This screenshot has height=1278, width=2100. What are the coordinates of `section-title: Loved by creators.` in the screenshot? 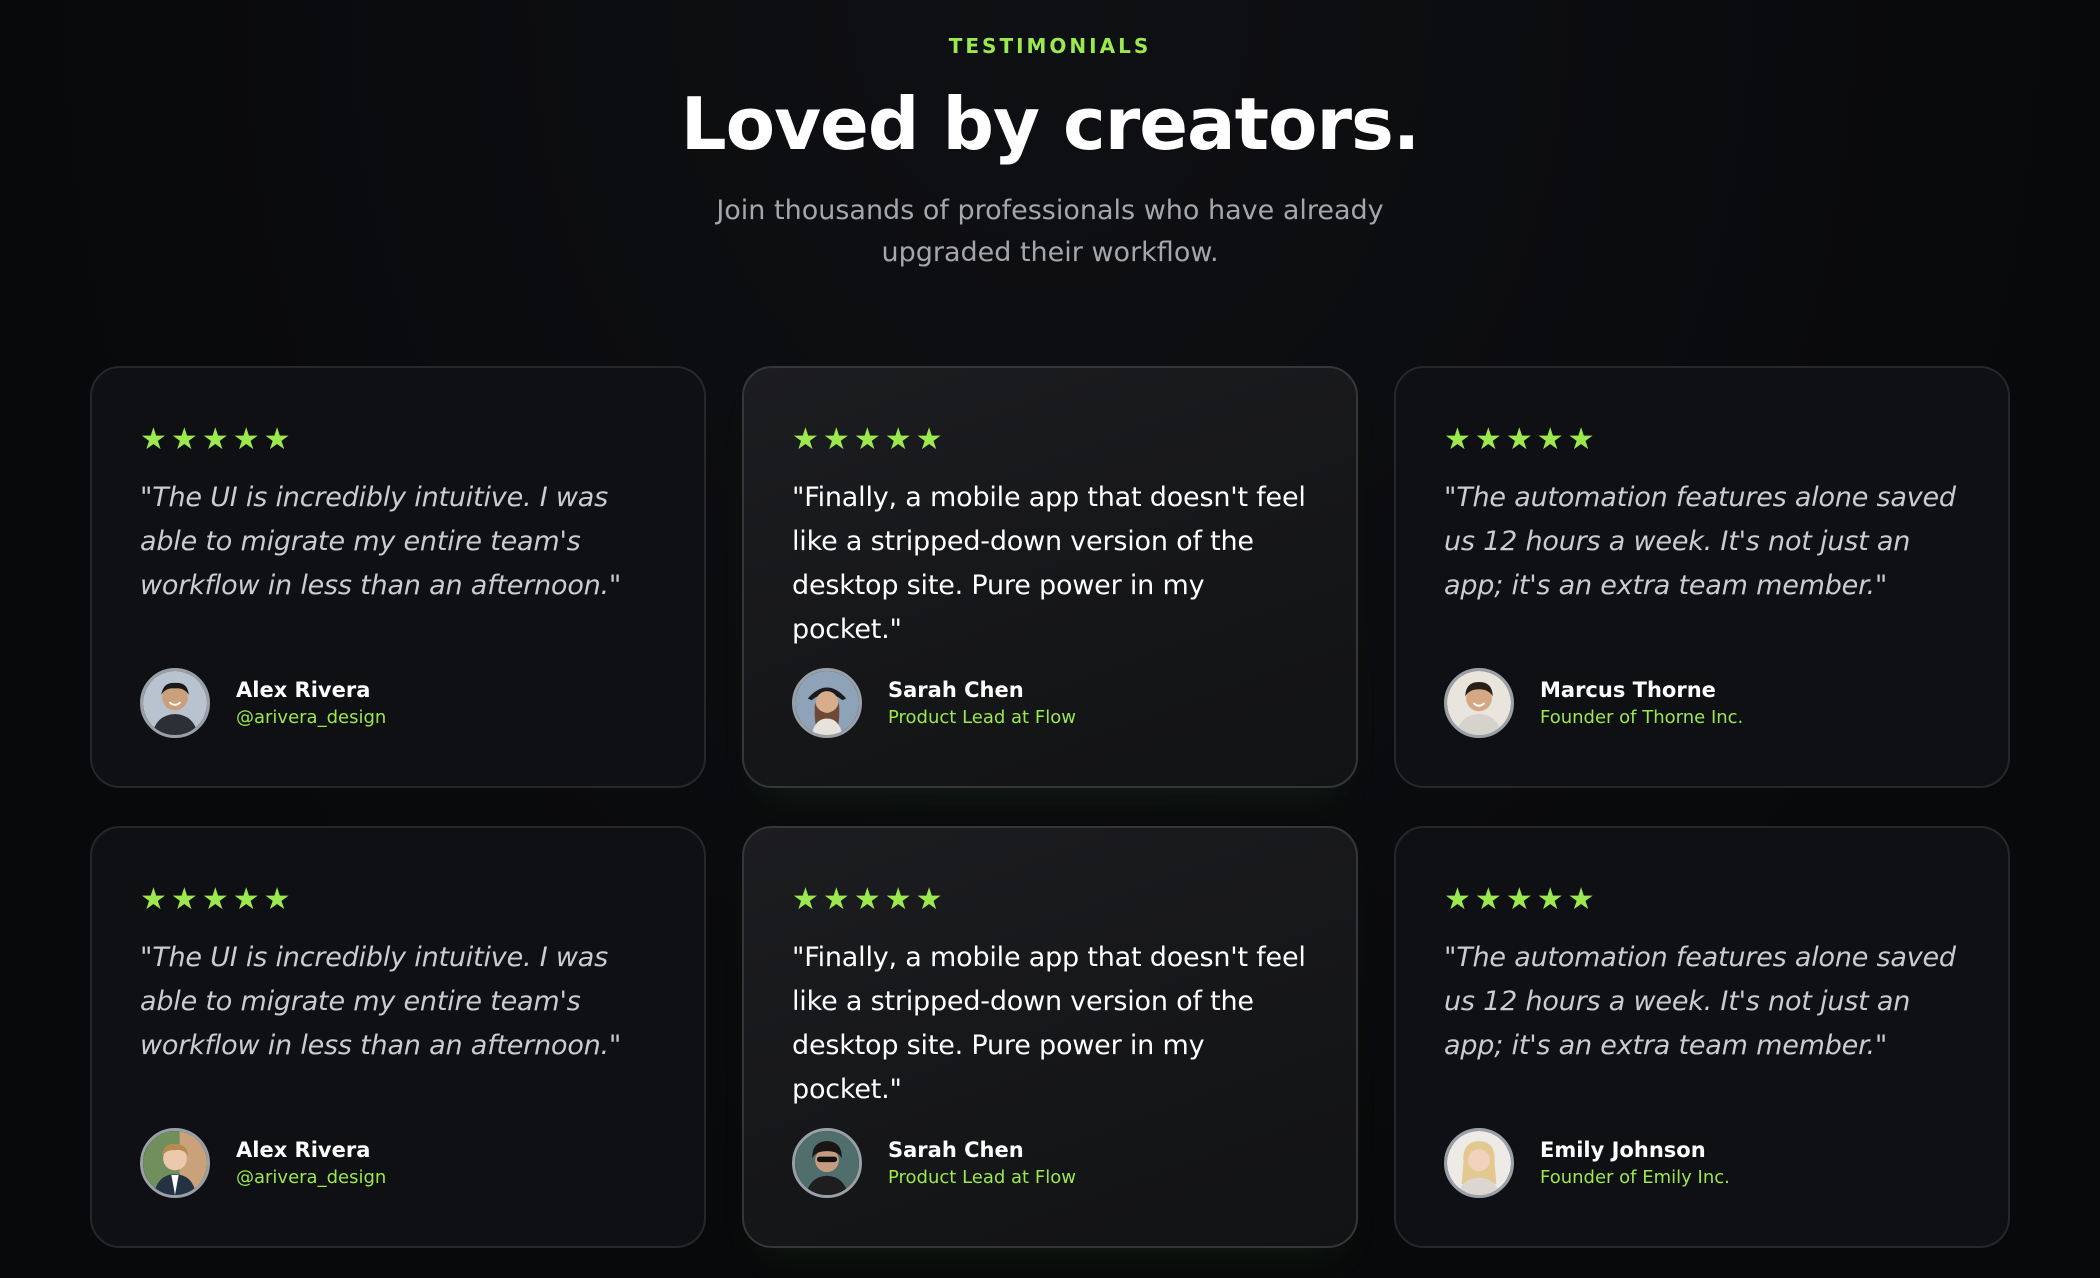 It's located at (1050, 124).